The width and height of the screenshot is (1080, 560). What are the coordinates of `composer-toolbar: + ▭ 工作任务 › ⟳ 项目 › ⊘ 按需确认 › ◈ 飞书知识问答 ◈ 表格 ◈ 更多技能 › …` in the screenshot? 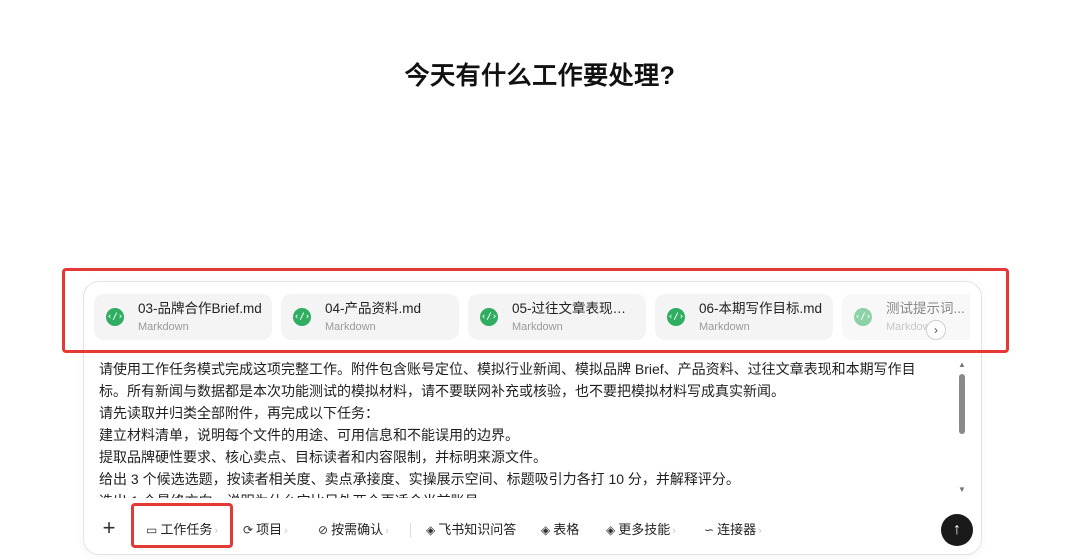 It's located at (532, 529).